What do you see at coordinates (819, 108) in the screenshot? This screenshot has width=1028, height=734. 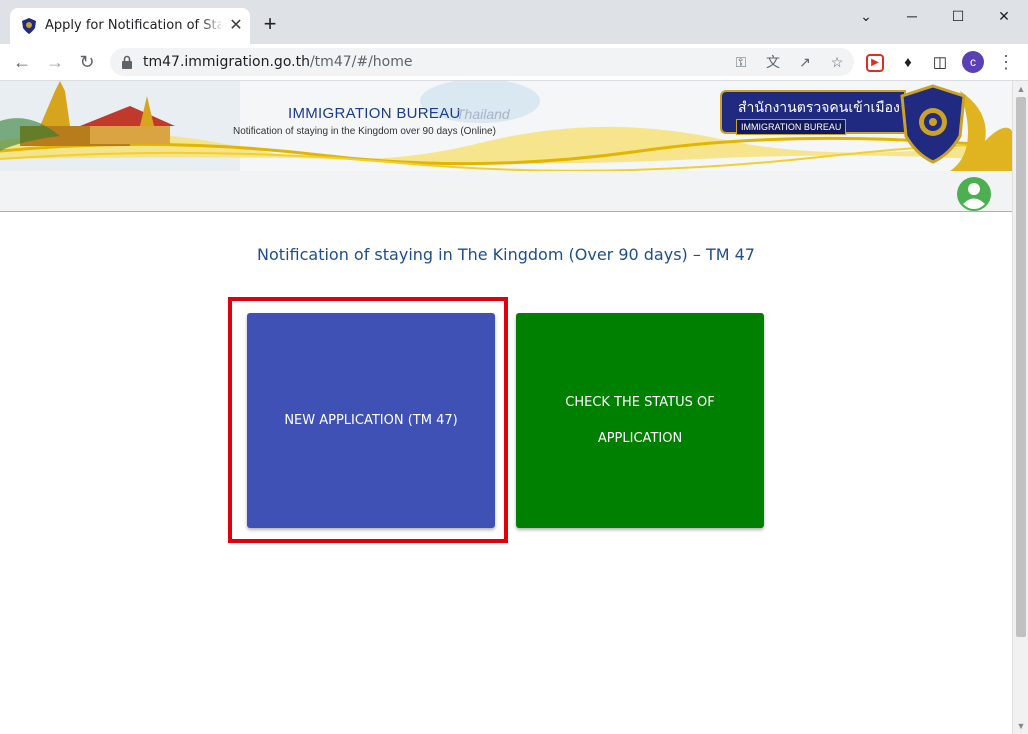 I see `thai-agency-name: สำนักงานตรวจคนเข้าเมือง` at bounding box center [819, 108].